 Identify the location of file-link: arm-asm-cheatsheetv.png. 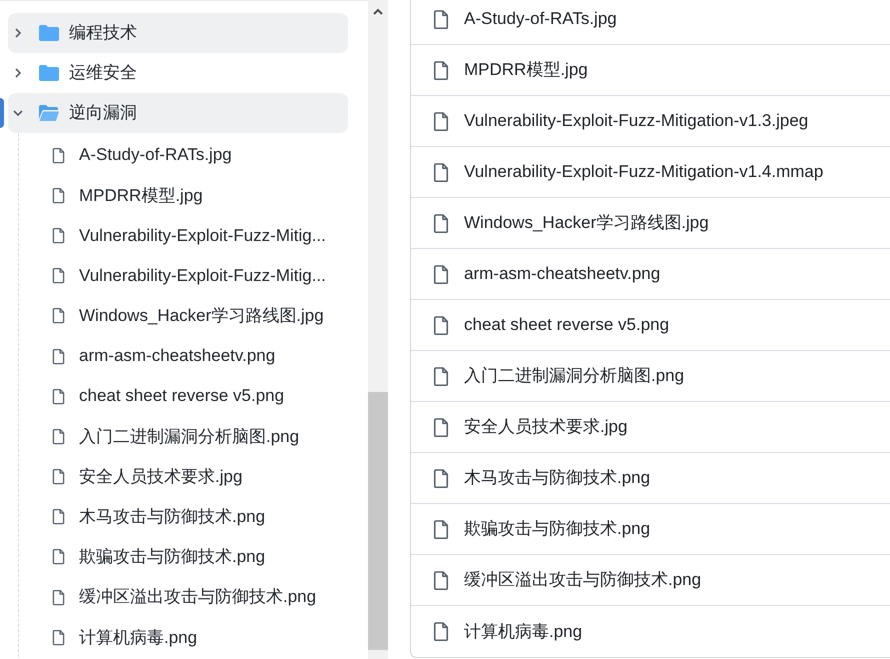
(562, 274).